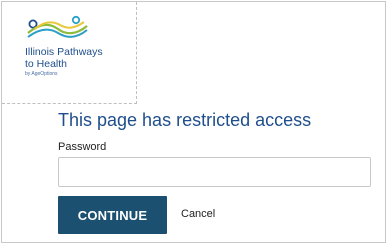 This screenshot has width=389, height=245. I want to click on brand-subtitle: by AgeOptions, so click(41, 74).